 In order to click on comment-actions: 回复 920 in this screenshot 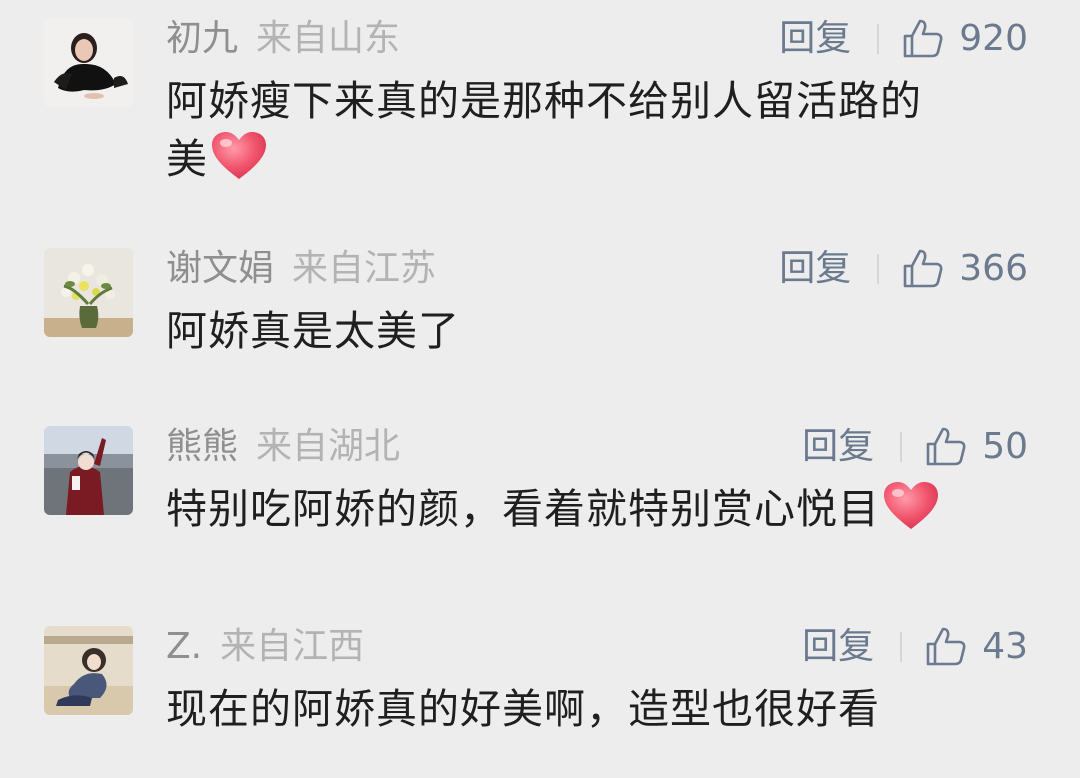, I will do `click(903, 39)`.